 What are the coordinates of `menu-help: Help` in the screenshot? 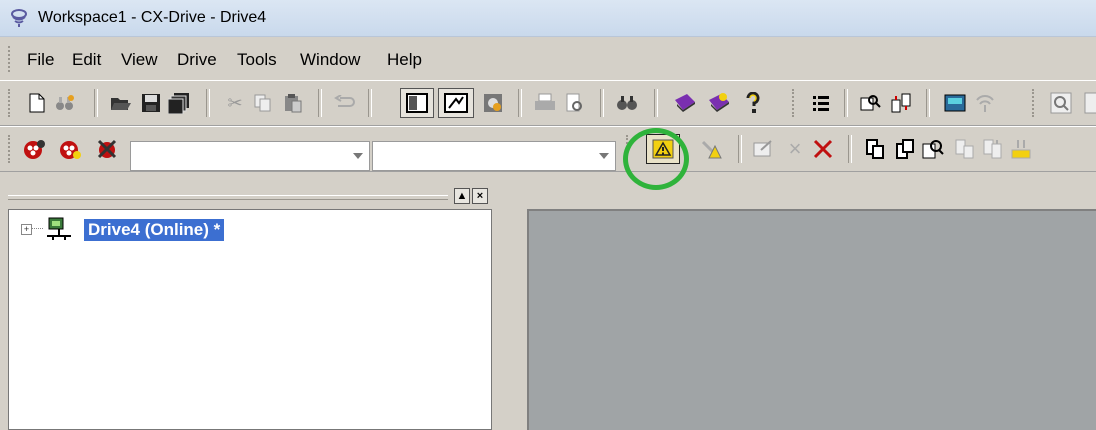 It's located at (404, 60).